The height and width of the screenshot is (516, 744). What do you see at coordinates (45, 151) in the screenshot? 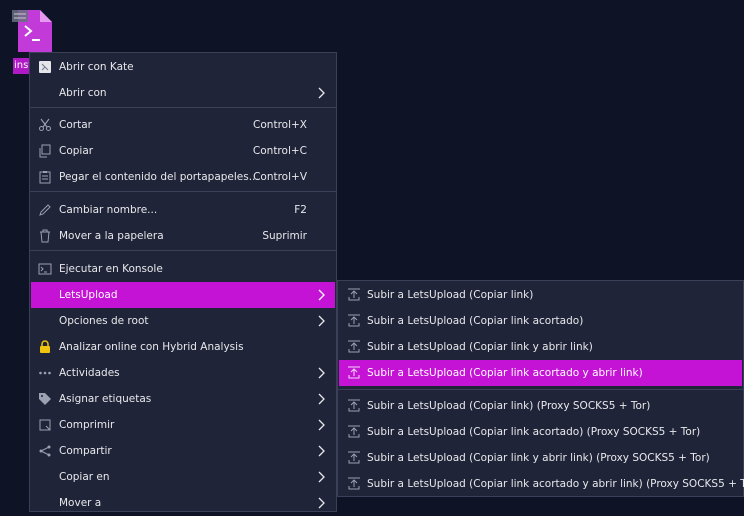
I see `copy-icon` at bounding box center [45, 151].